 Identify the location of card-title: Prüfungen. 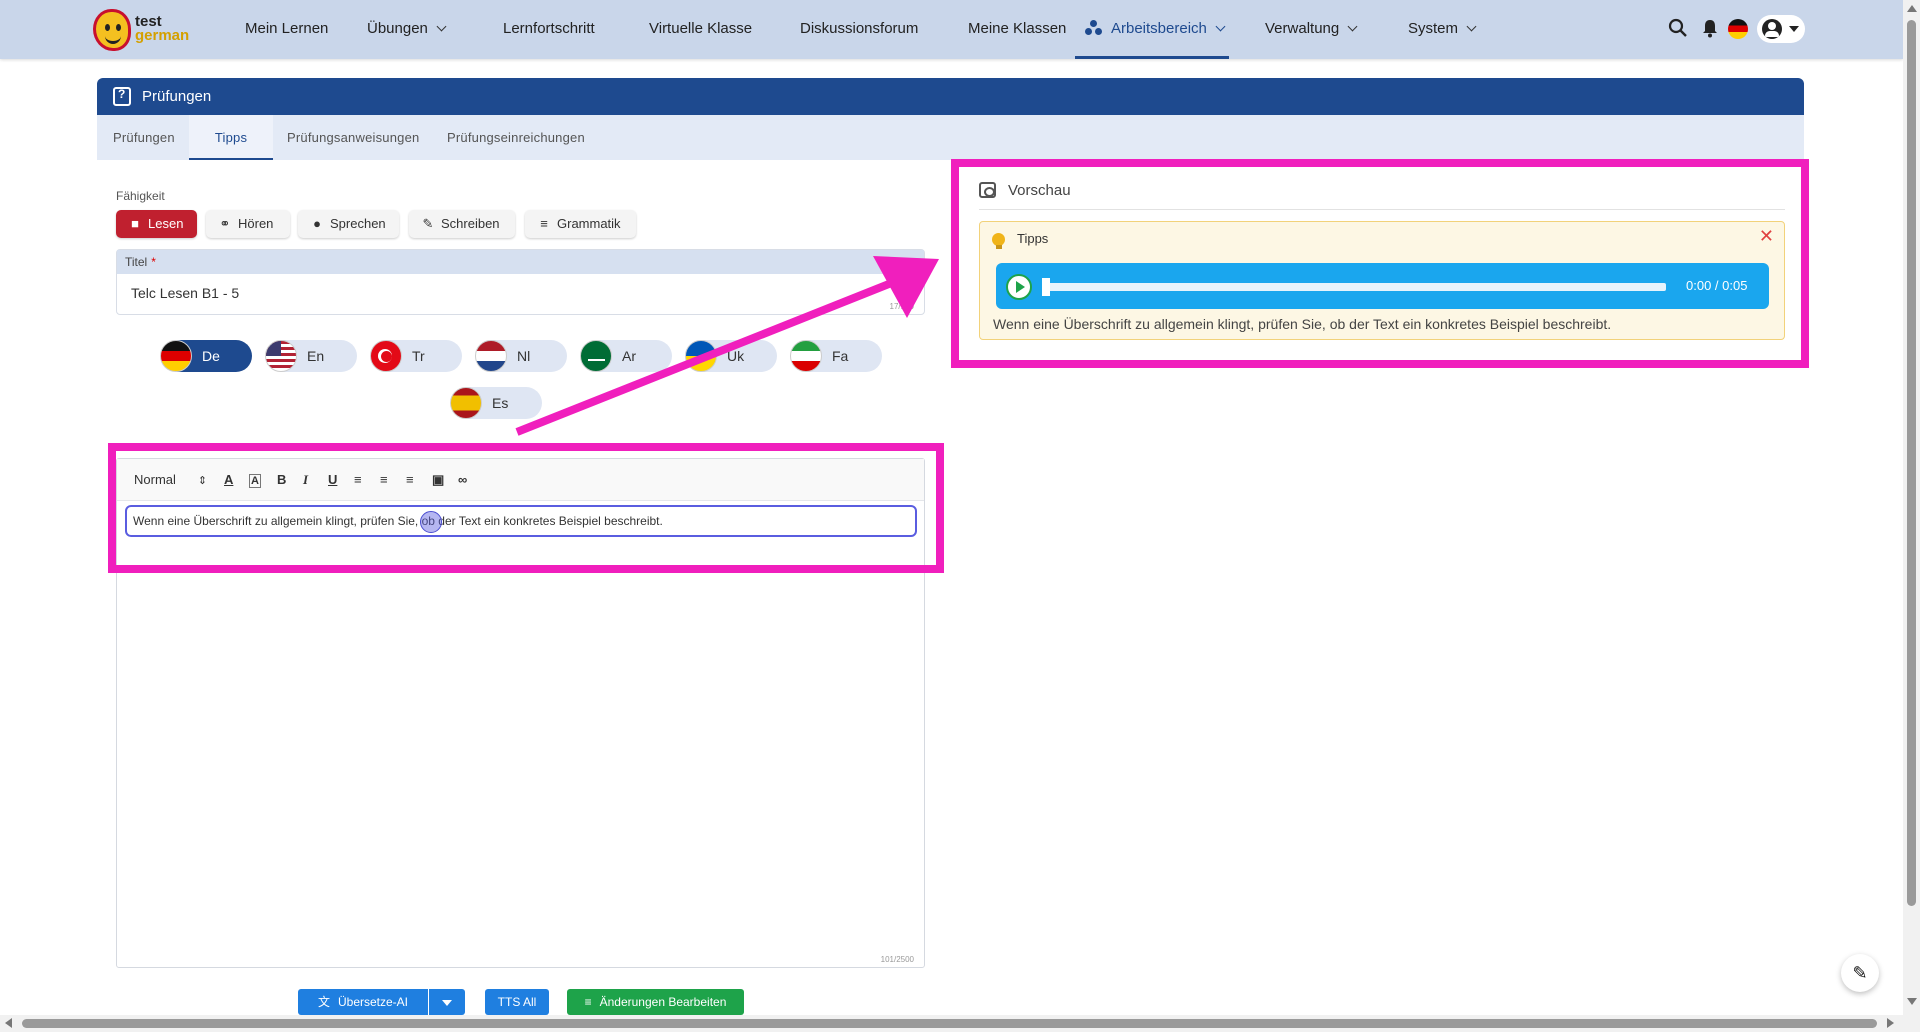
(177, 96).